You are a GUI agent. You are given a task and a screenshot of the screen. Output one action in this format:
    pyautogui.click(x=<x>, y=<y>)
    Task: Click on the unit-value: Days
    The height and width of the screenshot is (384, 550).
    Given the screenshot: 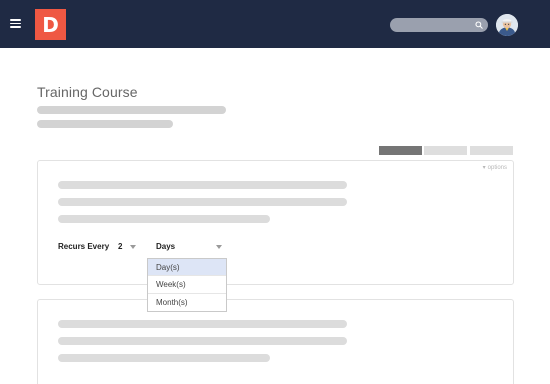 What is the action you would take?
    pyautogui.click(x=166, y=246)
    